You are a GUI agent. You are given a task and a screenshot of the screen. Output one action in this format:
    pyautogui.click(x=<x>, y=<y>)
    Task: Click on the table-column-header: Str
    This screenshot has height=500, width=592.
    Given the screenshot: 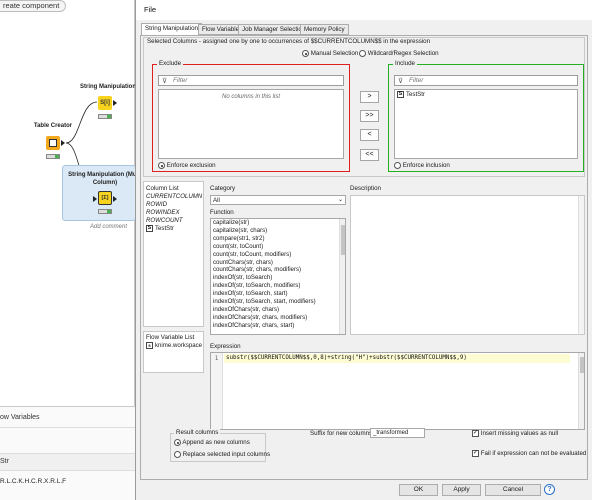 What is the action you would take?
    pyautogui.click(x=4, y=461)
    